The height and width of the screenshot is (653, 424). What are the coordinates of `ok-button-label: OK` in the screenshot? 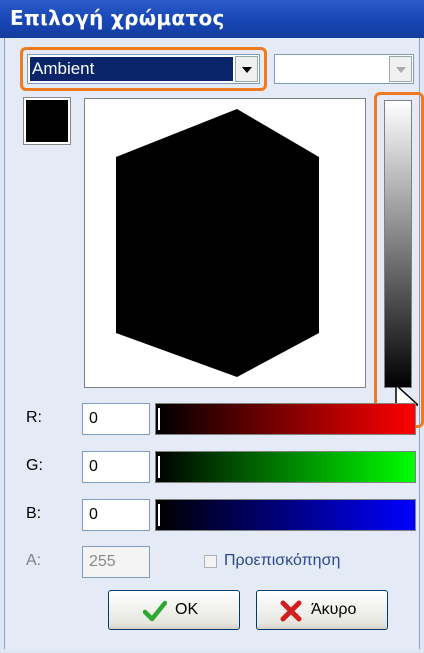 It's located at (187, 609).